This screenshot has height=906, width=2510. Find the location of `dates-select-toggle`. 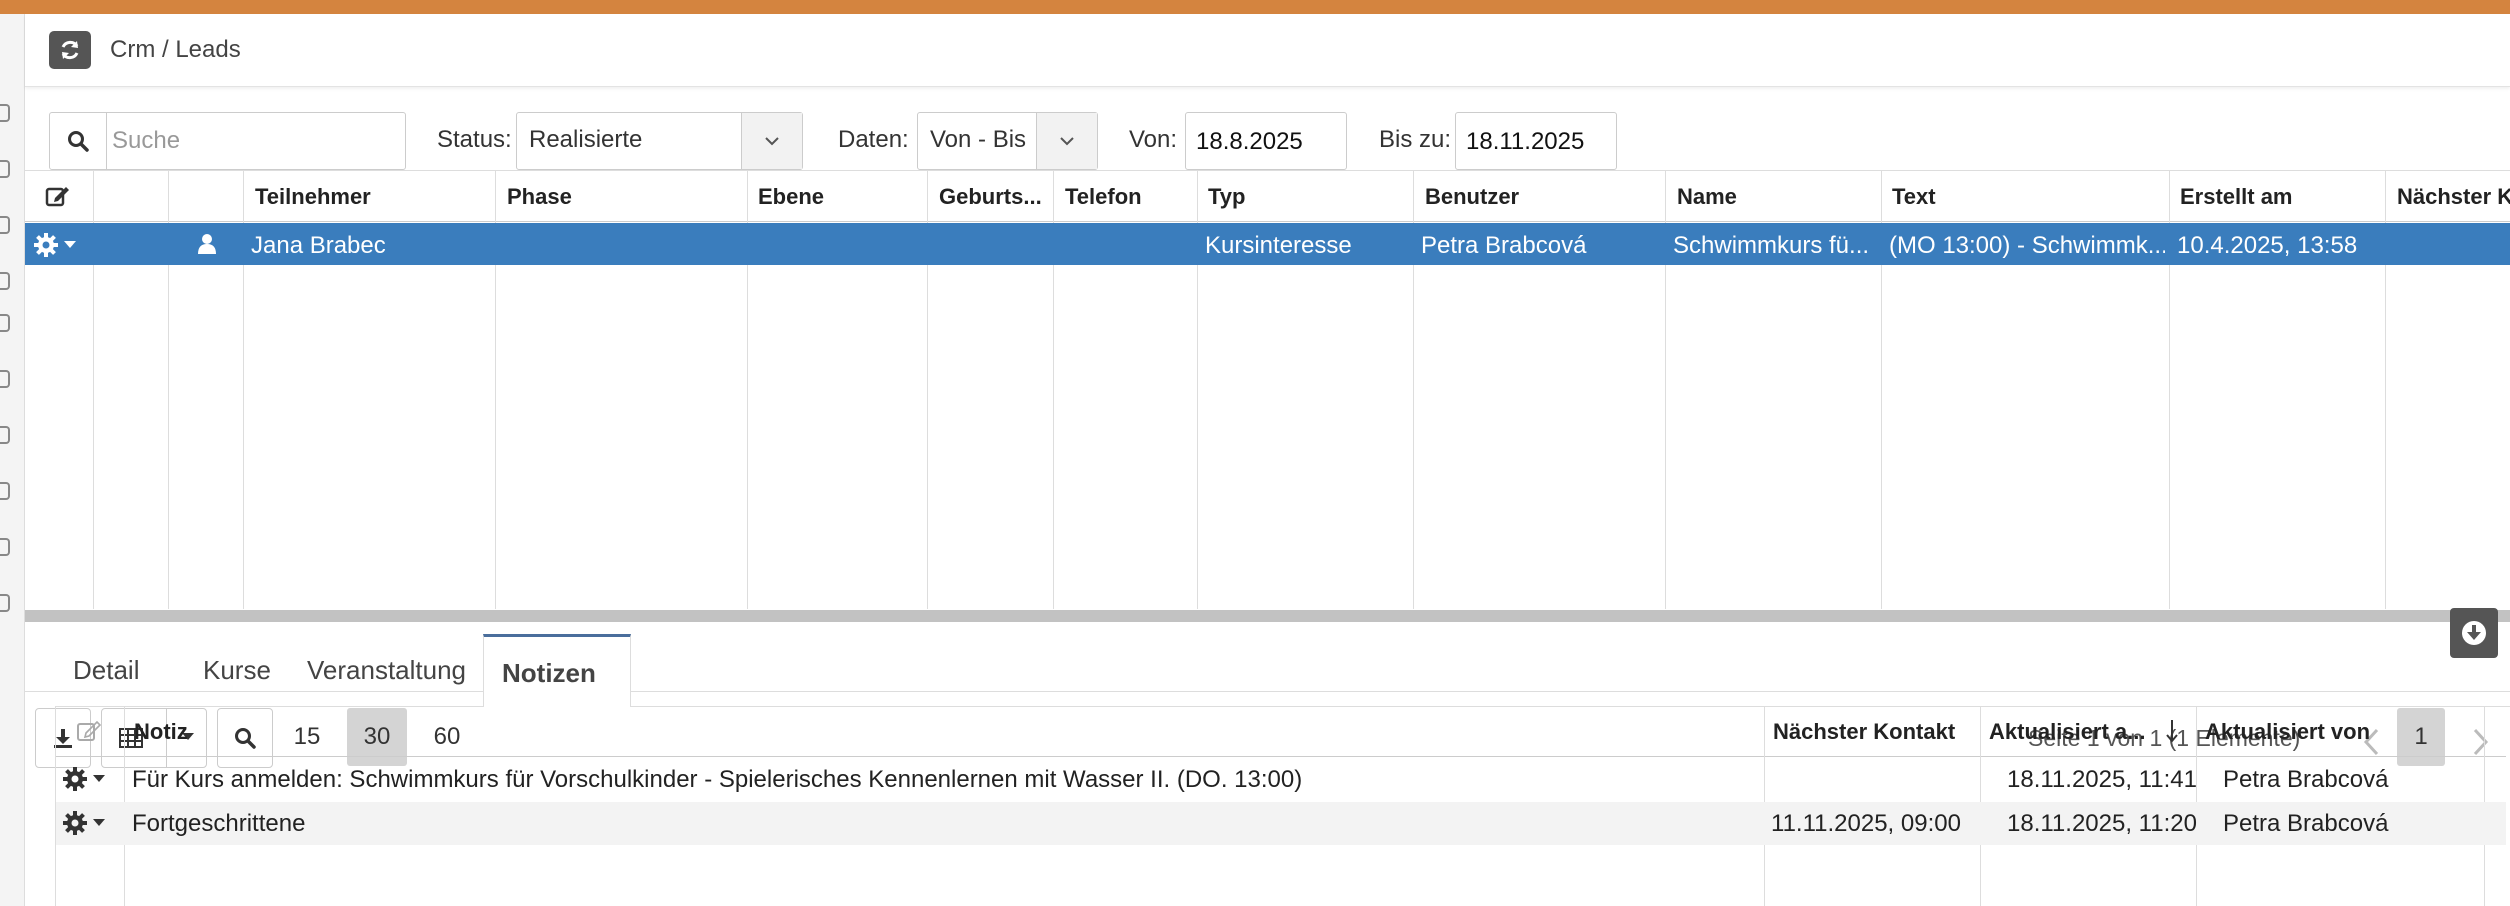

dates-select-toggle is located at coordinates (1066, 141).